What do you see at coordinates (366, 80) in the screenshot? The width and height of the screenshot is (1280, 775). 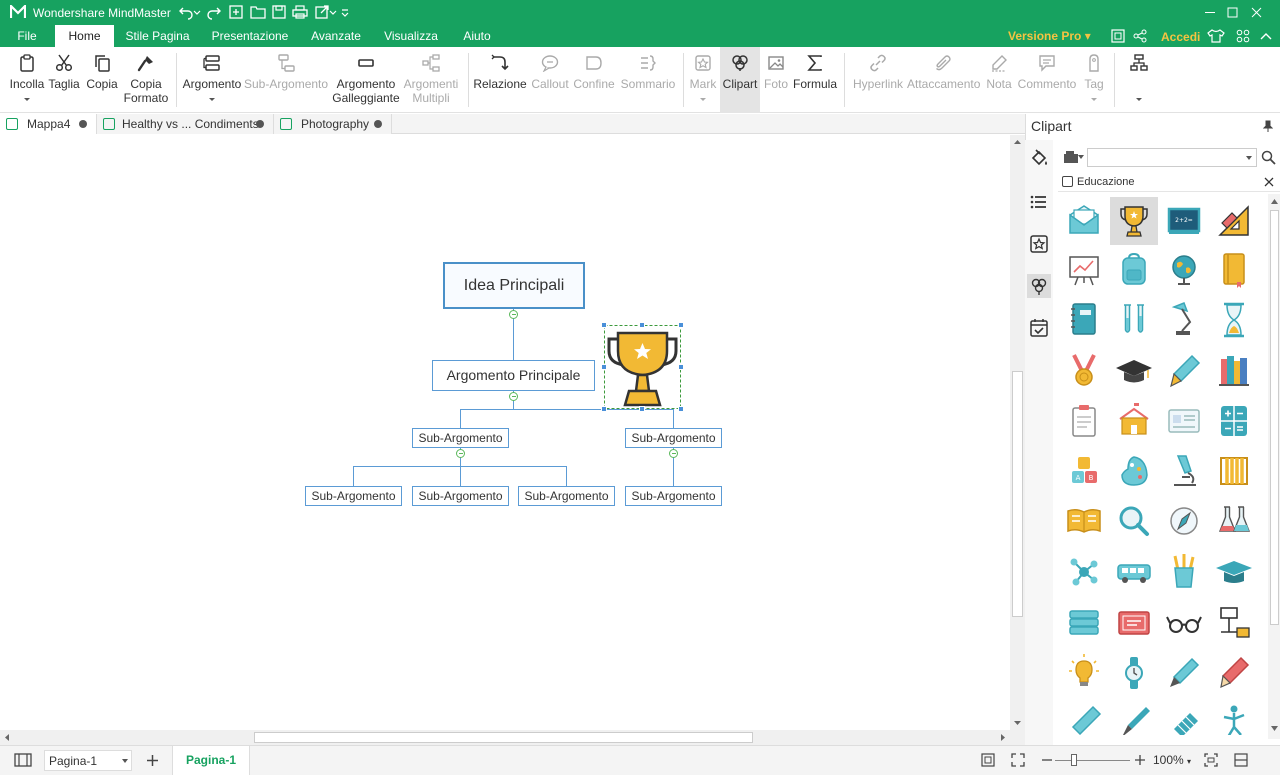 I see `floating-topic-button: Argomento Galleggiante` at bounding box center [366, 80].